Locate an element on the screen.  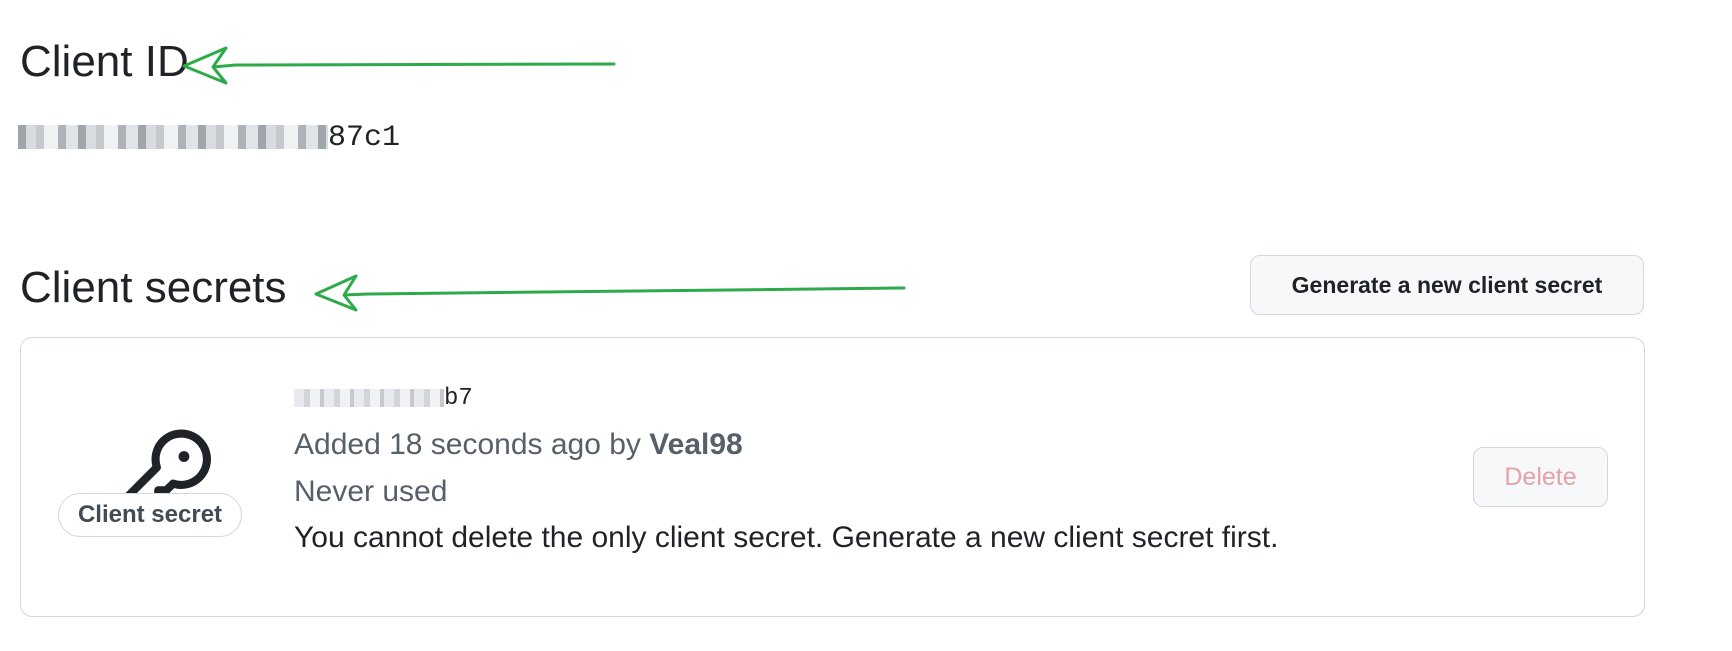
client-secrets-heading: Client secrets is located at coordinates (153, 287).